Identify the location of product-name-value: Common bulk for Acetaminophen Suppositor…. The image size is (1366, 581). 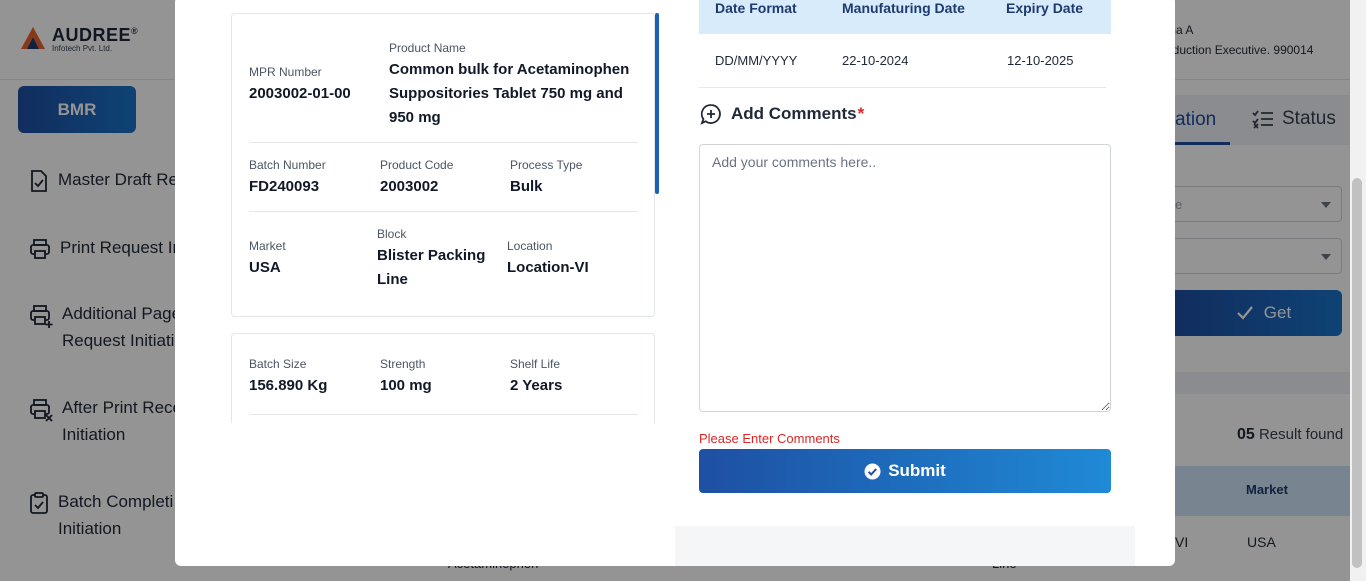
(509, 93).